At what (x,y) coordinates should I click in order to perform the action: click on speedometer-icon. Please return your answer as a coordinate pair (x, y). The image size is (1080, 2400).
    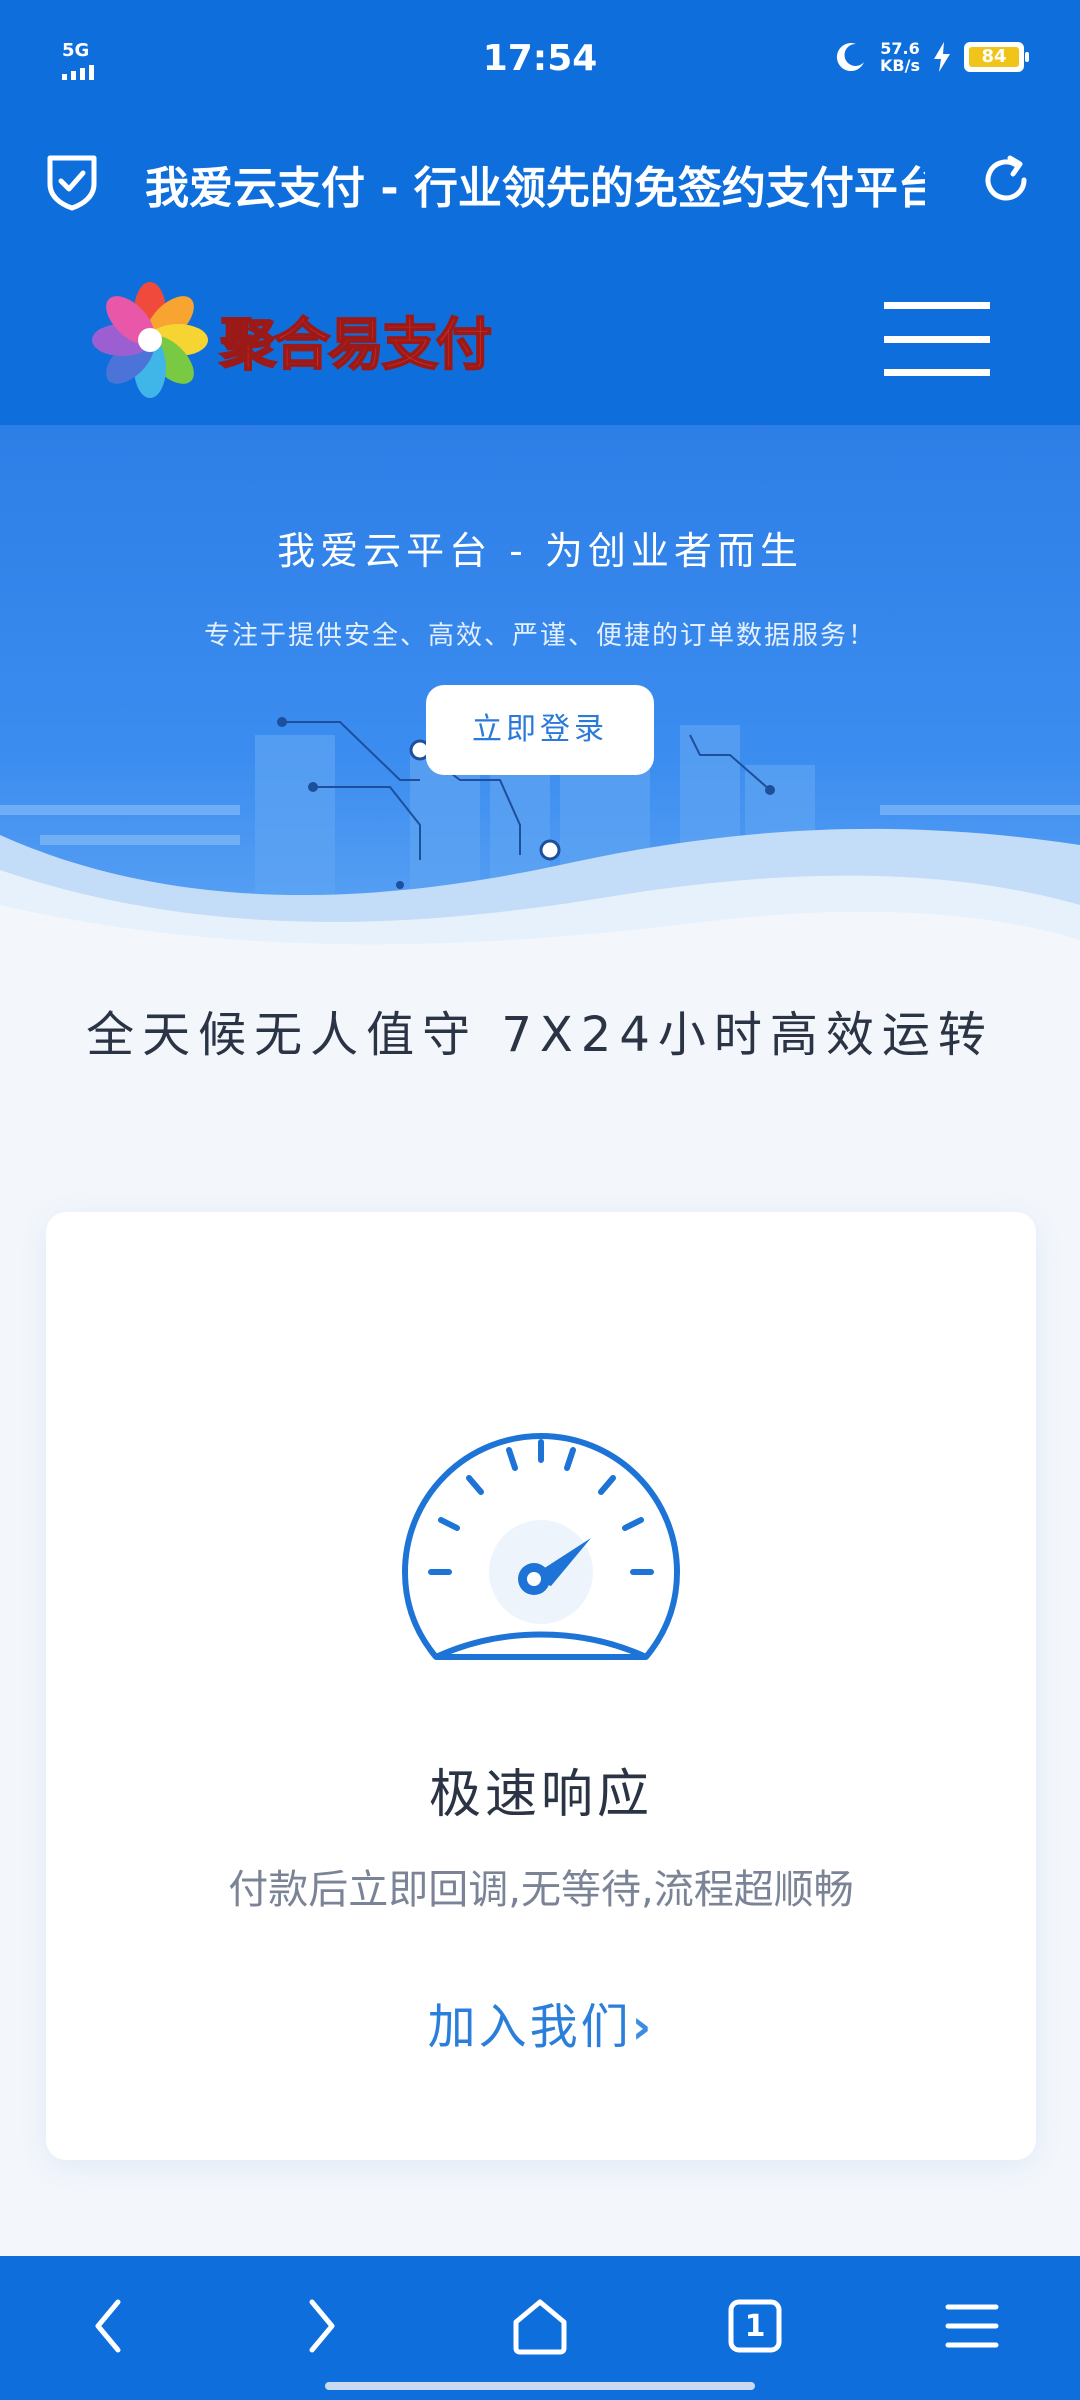
    Looking at the image, I should click on (541, 1546).